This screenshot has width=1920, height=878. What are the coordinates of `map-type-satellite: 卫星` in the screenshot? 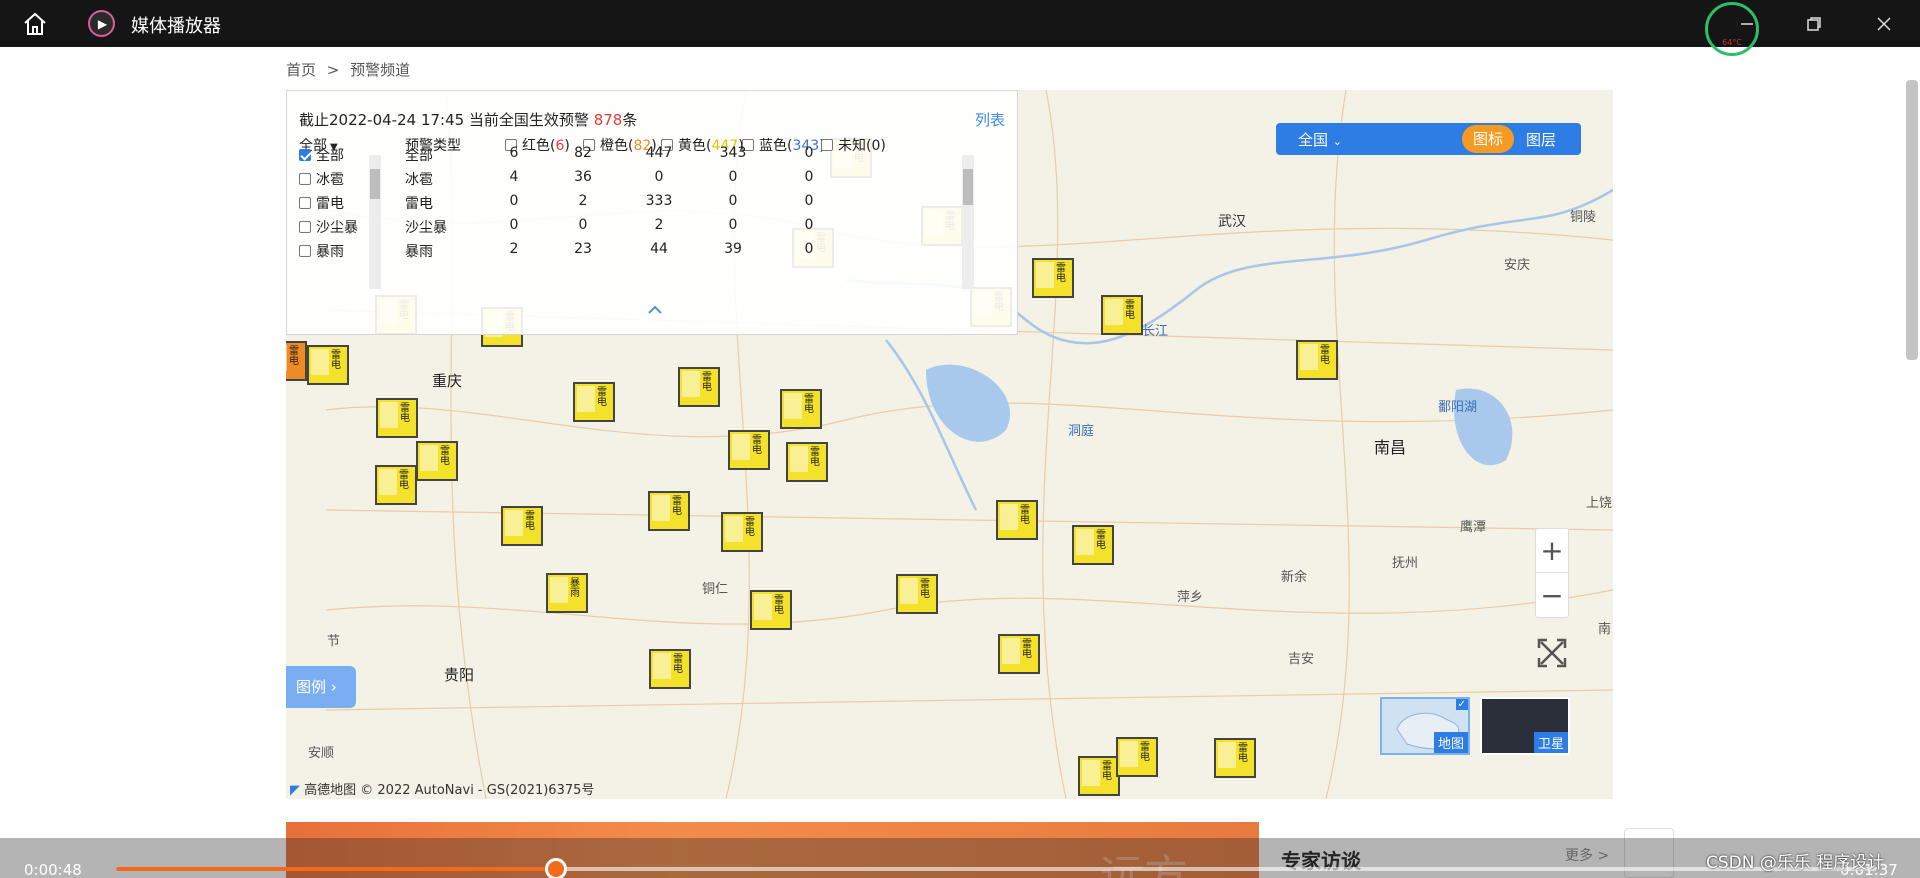 It's located at (1525, 726).